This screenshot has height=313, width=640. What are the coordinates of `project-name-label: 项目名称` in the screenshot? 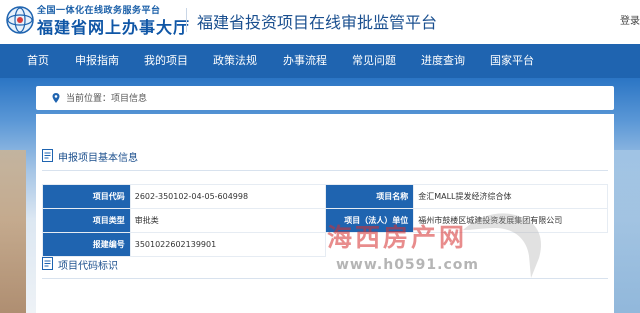 It's located at (370, 196).